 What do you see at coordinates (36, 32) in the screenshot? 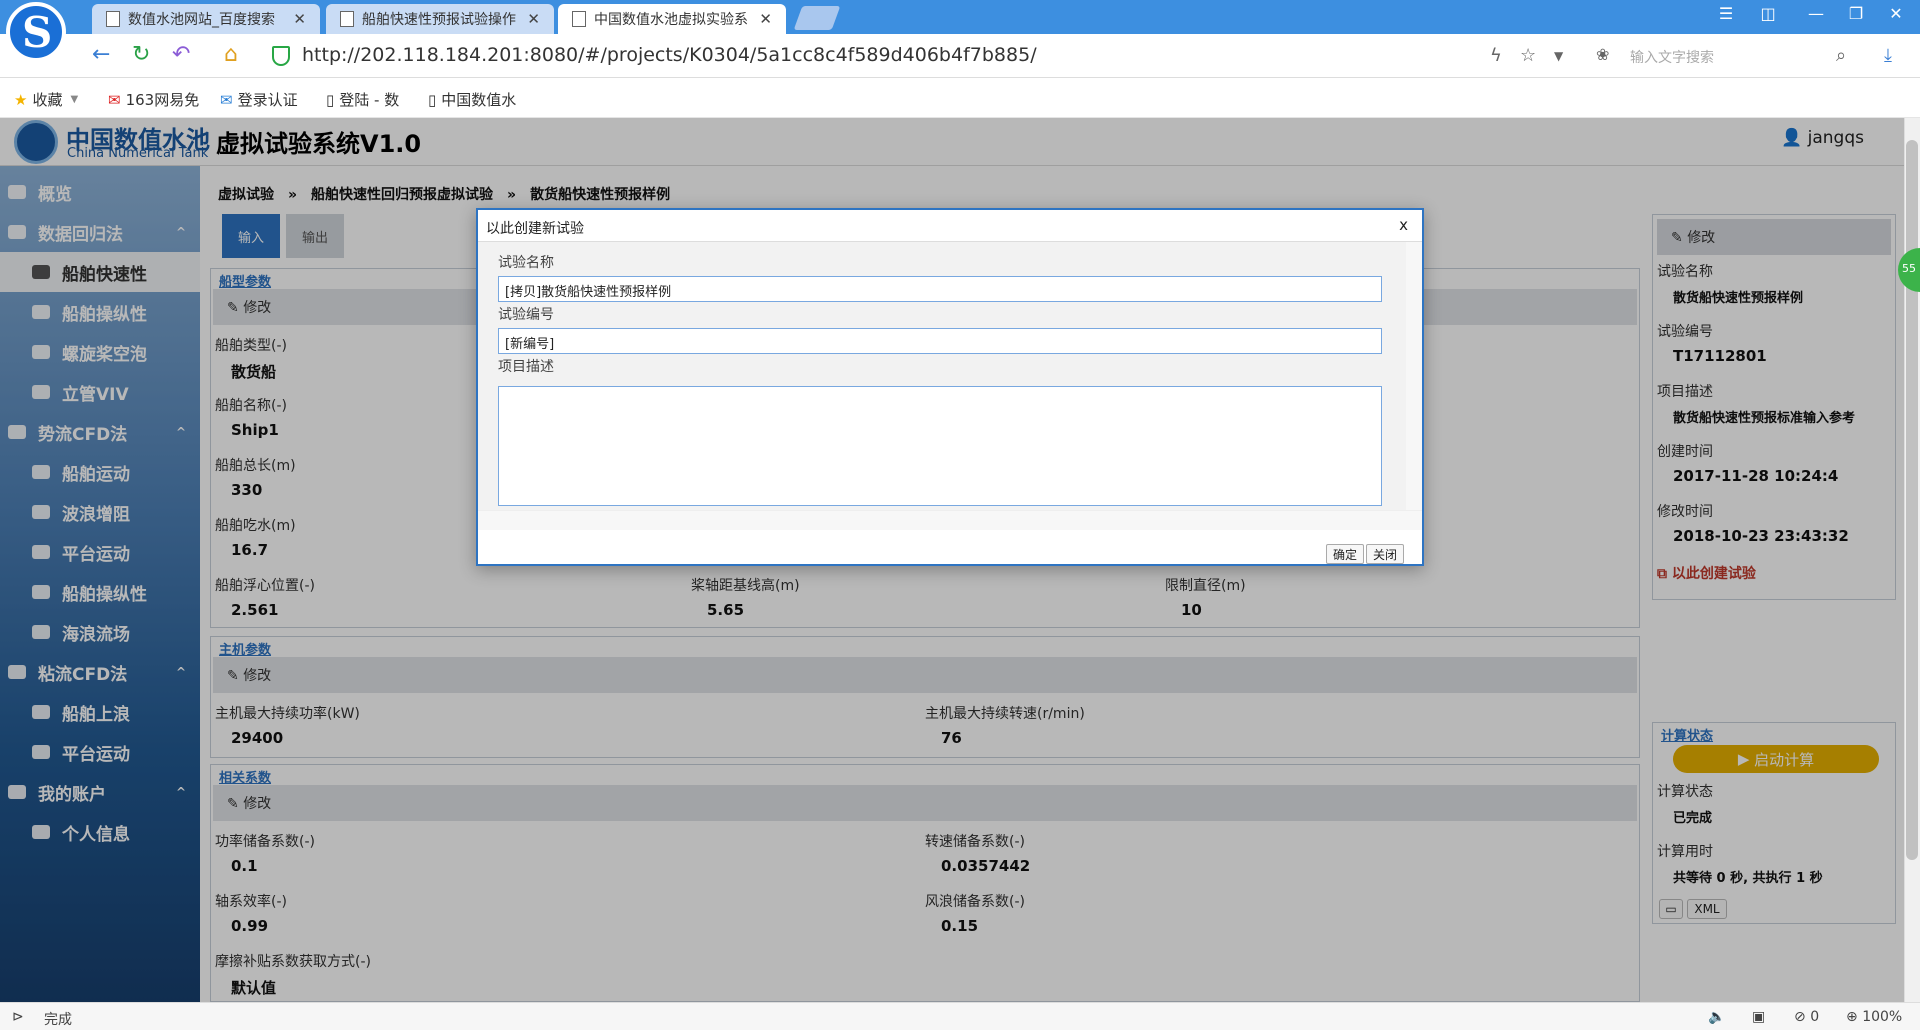
I see `browser-logo: S` at bounding box center [36, 32].